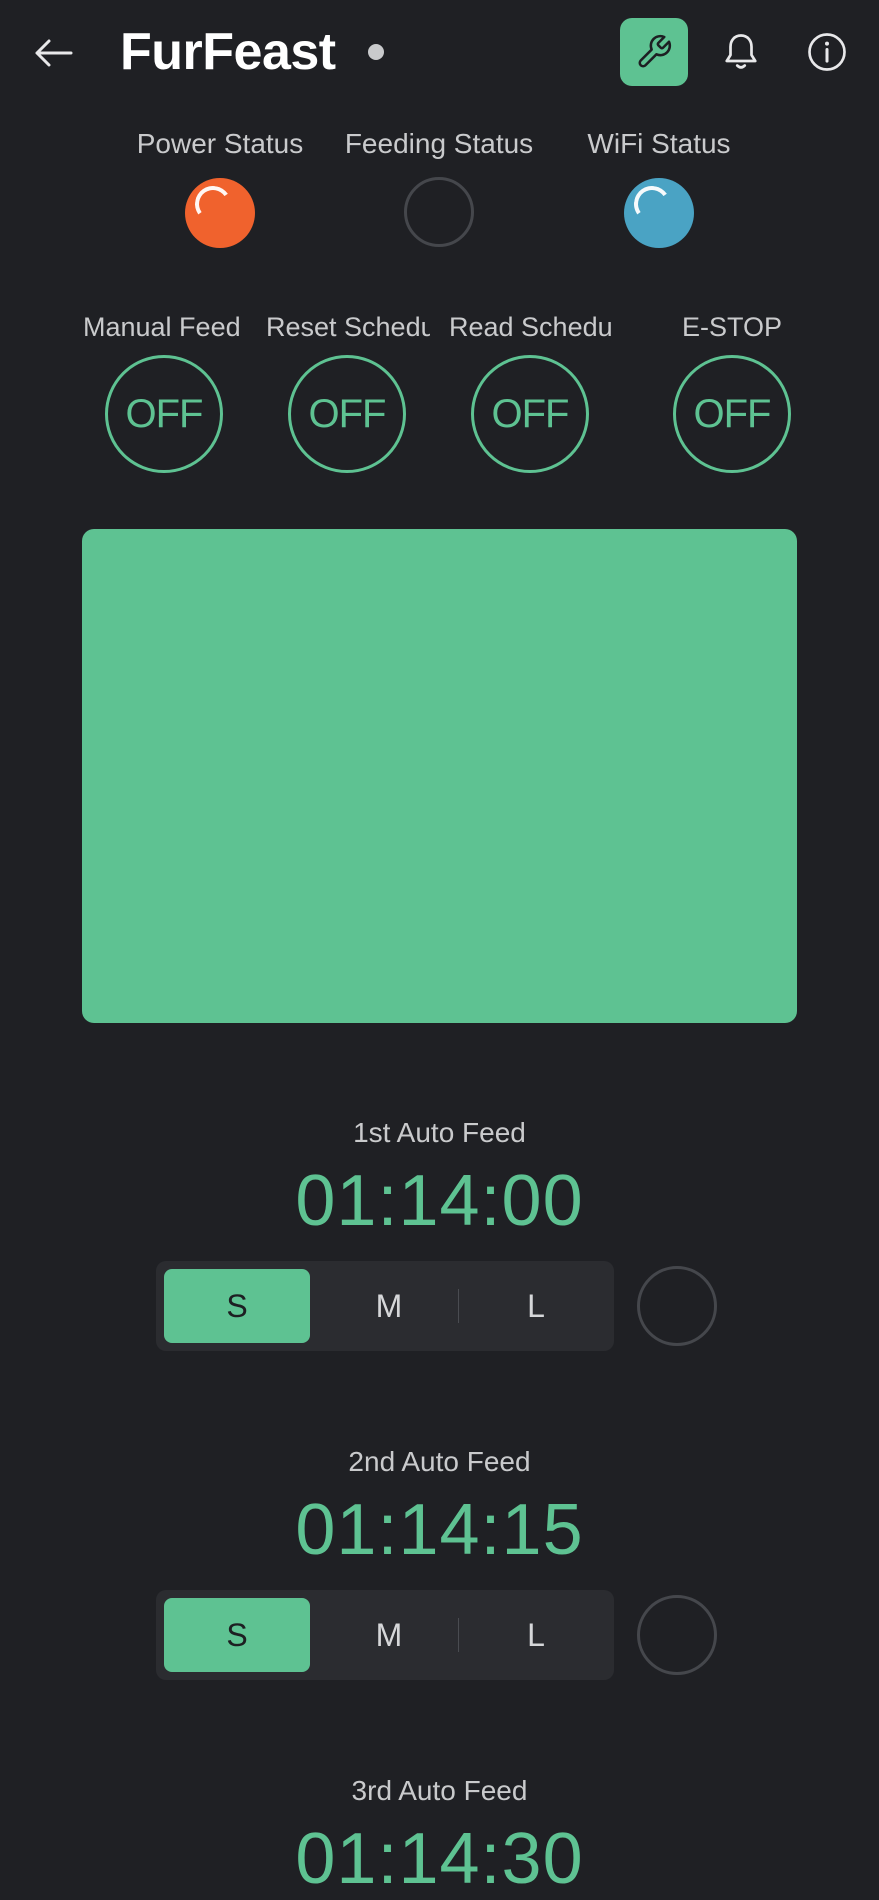  What do you see at coordinates (439, 1201) in the screenshot?
I see `auto-feed-1-time: 01:14:00` at bounding box center [439, 1201].